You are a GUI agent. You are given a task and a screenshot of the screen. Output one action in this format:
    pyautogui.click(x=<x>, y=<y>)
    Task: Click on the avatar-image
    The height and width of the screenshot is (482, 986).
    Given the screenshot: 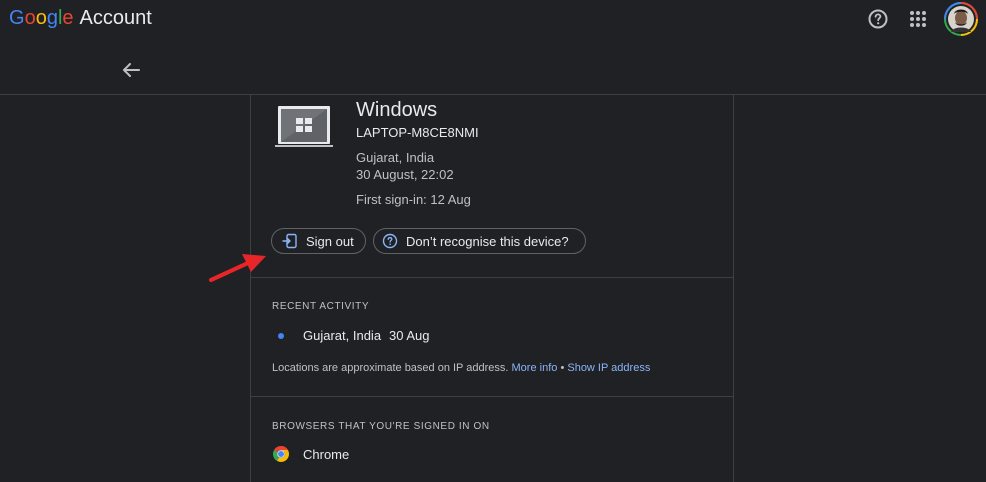 What is the action you would take?
    pyautogui.click(x=961, y=19)
    